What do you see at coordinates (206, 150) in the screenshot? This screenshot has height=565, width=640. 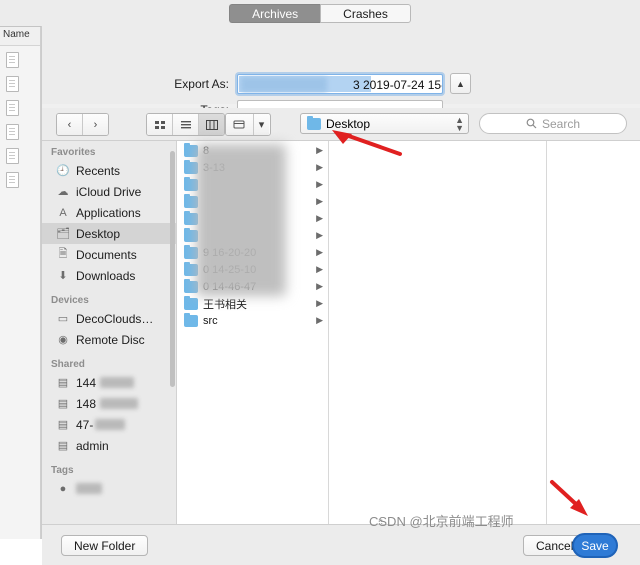 I see `file-name: 8` at bounding box center [206, 150].